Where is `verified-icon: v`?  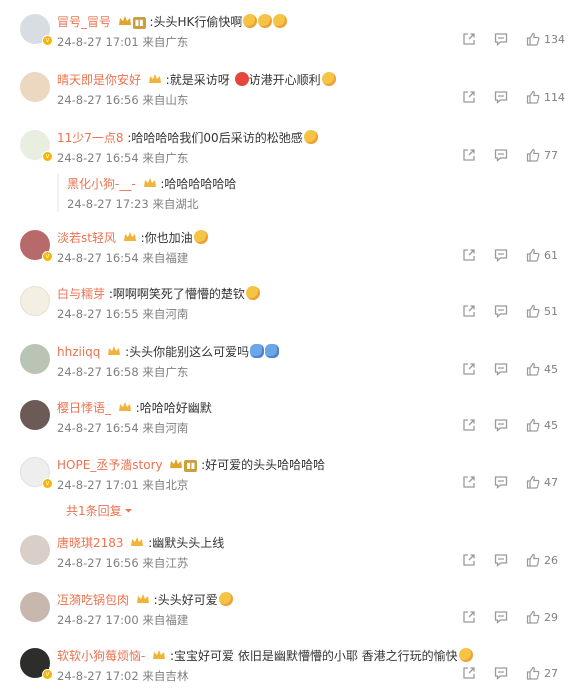
verified-icon: v is located at coordinates (47, 256).